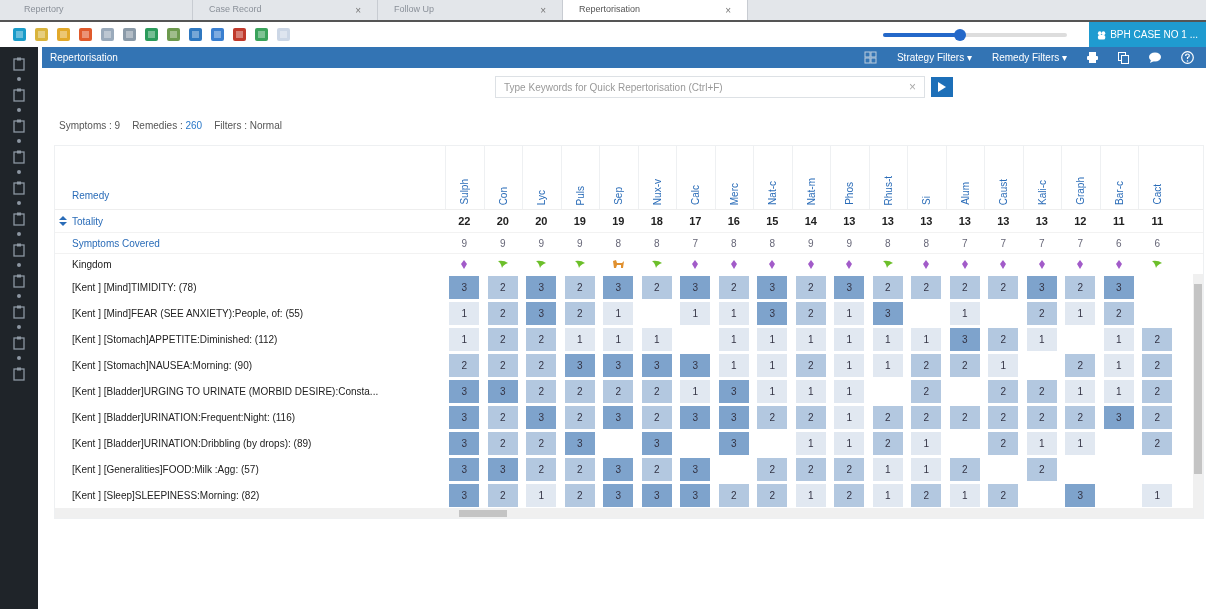  What do you see at coordinates (696, 195) in the screenshot?
I see `remedy-header: Calc` at bounding box center [696, 195].